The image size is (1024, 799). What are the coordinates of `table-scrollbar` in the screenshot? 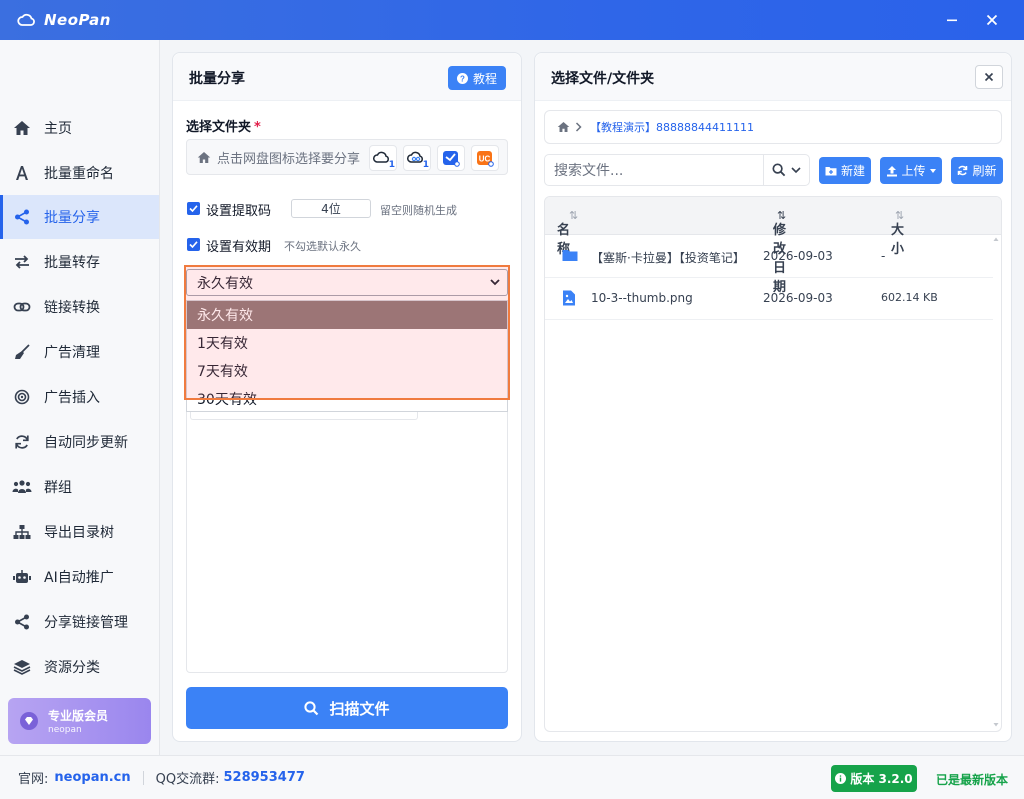 It's located at (996, 482).